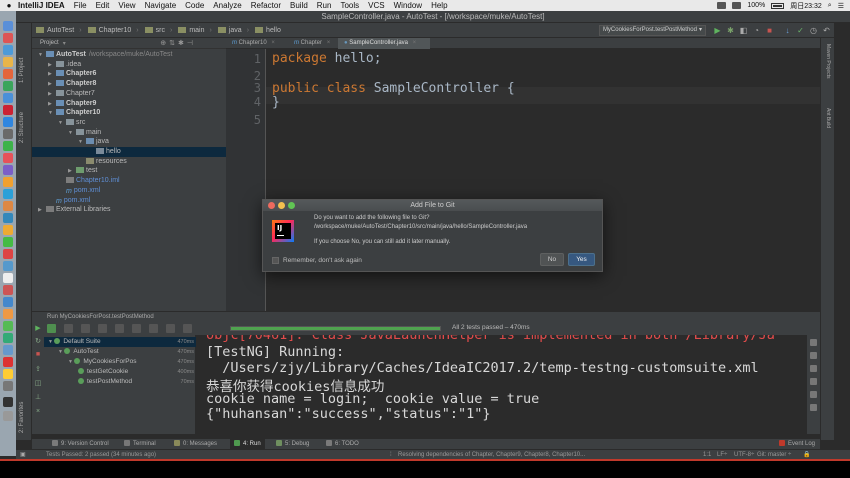 The height and width of the screenshot is (478, 850). Describe the element at coordinates (9, 5) in the screenshot. I see `apple-icon: ●` at that location.